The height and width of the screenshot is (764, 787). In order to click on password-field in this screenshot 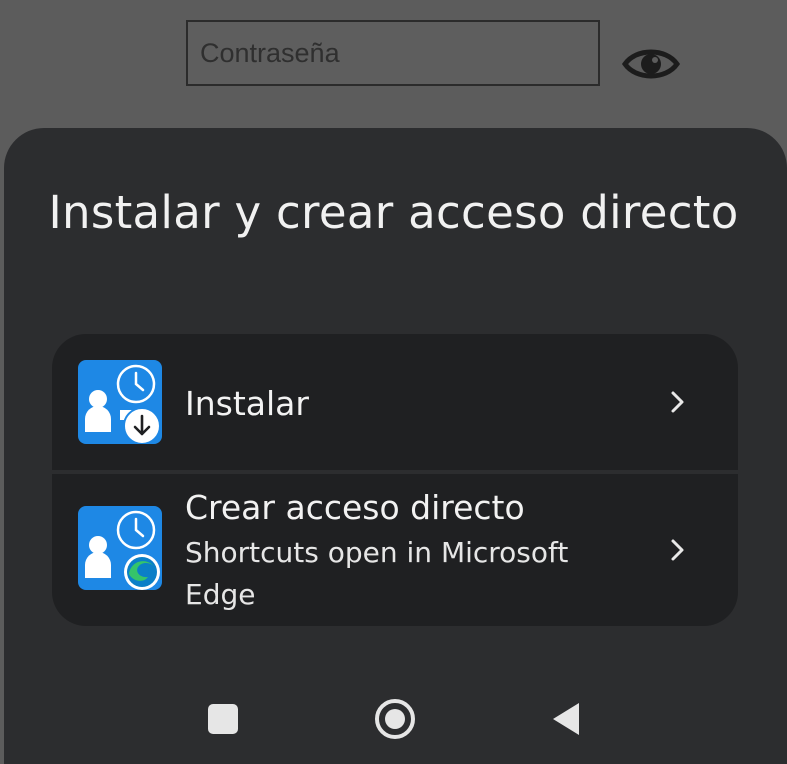, I will do `click(393, 53)`.